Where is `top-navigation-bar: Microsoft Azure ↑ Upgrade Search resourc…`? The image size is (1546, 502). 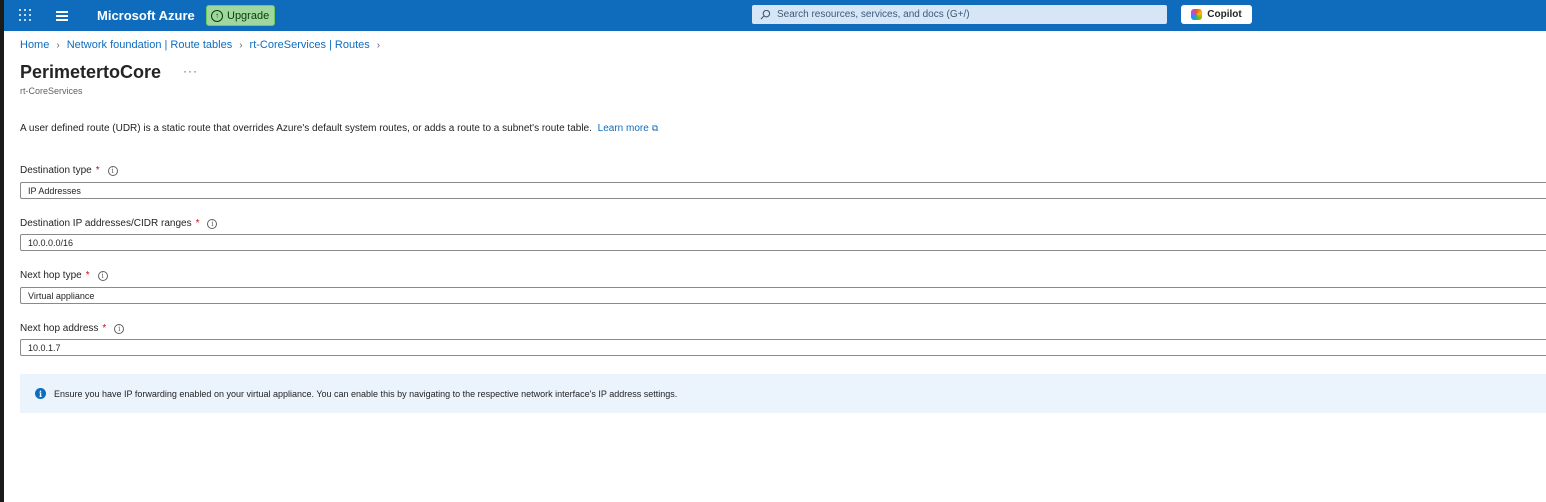 top-navigation-bar: Microsoft Azure ↑ Upgrade Search resourc… is located at coordinates (775, 15).